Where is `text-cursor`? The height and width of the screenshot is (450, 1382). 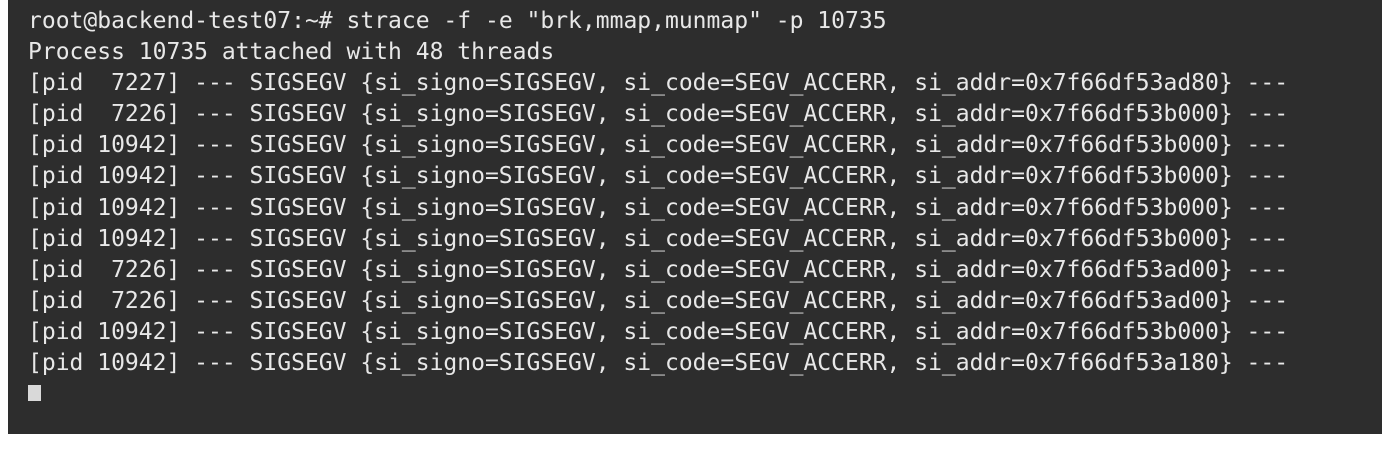
text-cursor is located at coordinates (34, 393).